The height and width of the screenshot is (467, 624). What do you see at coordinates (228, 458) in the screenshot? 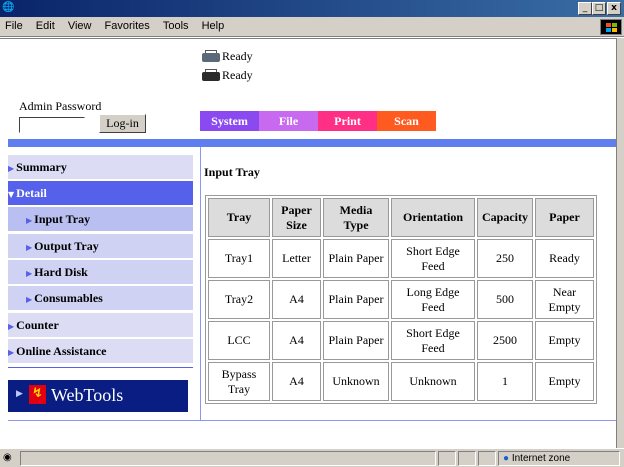
I see `status-text-area` at bounding box center [228, 458].